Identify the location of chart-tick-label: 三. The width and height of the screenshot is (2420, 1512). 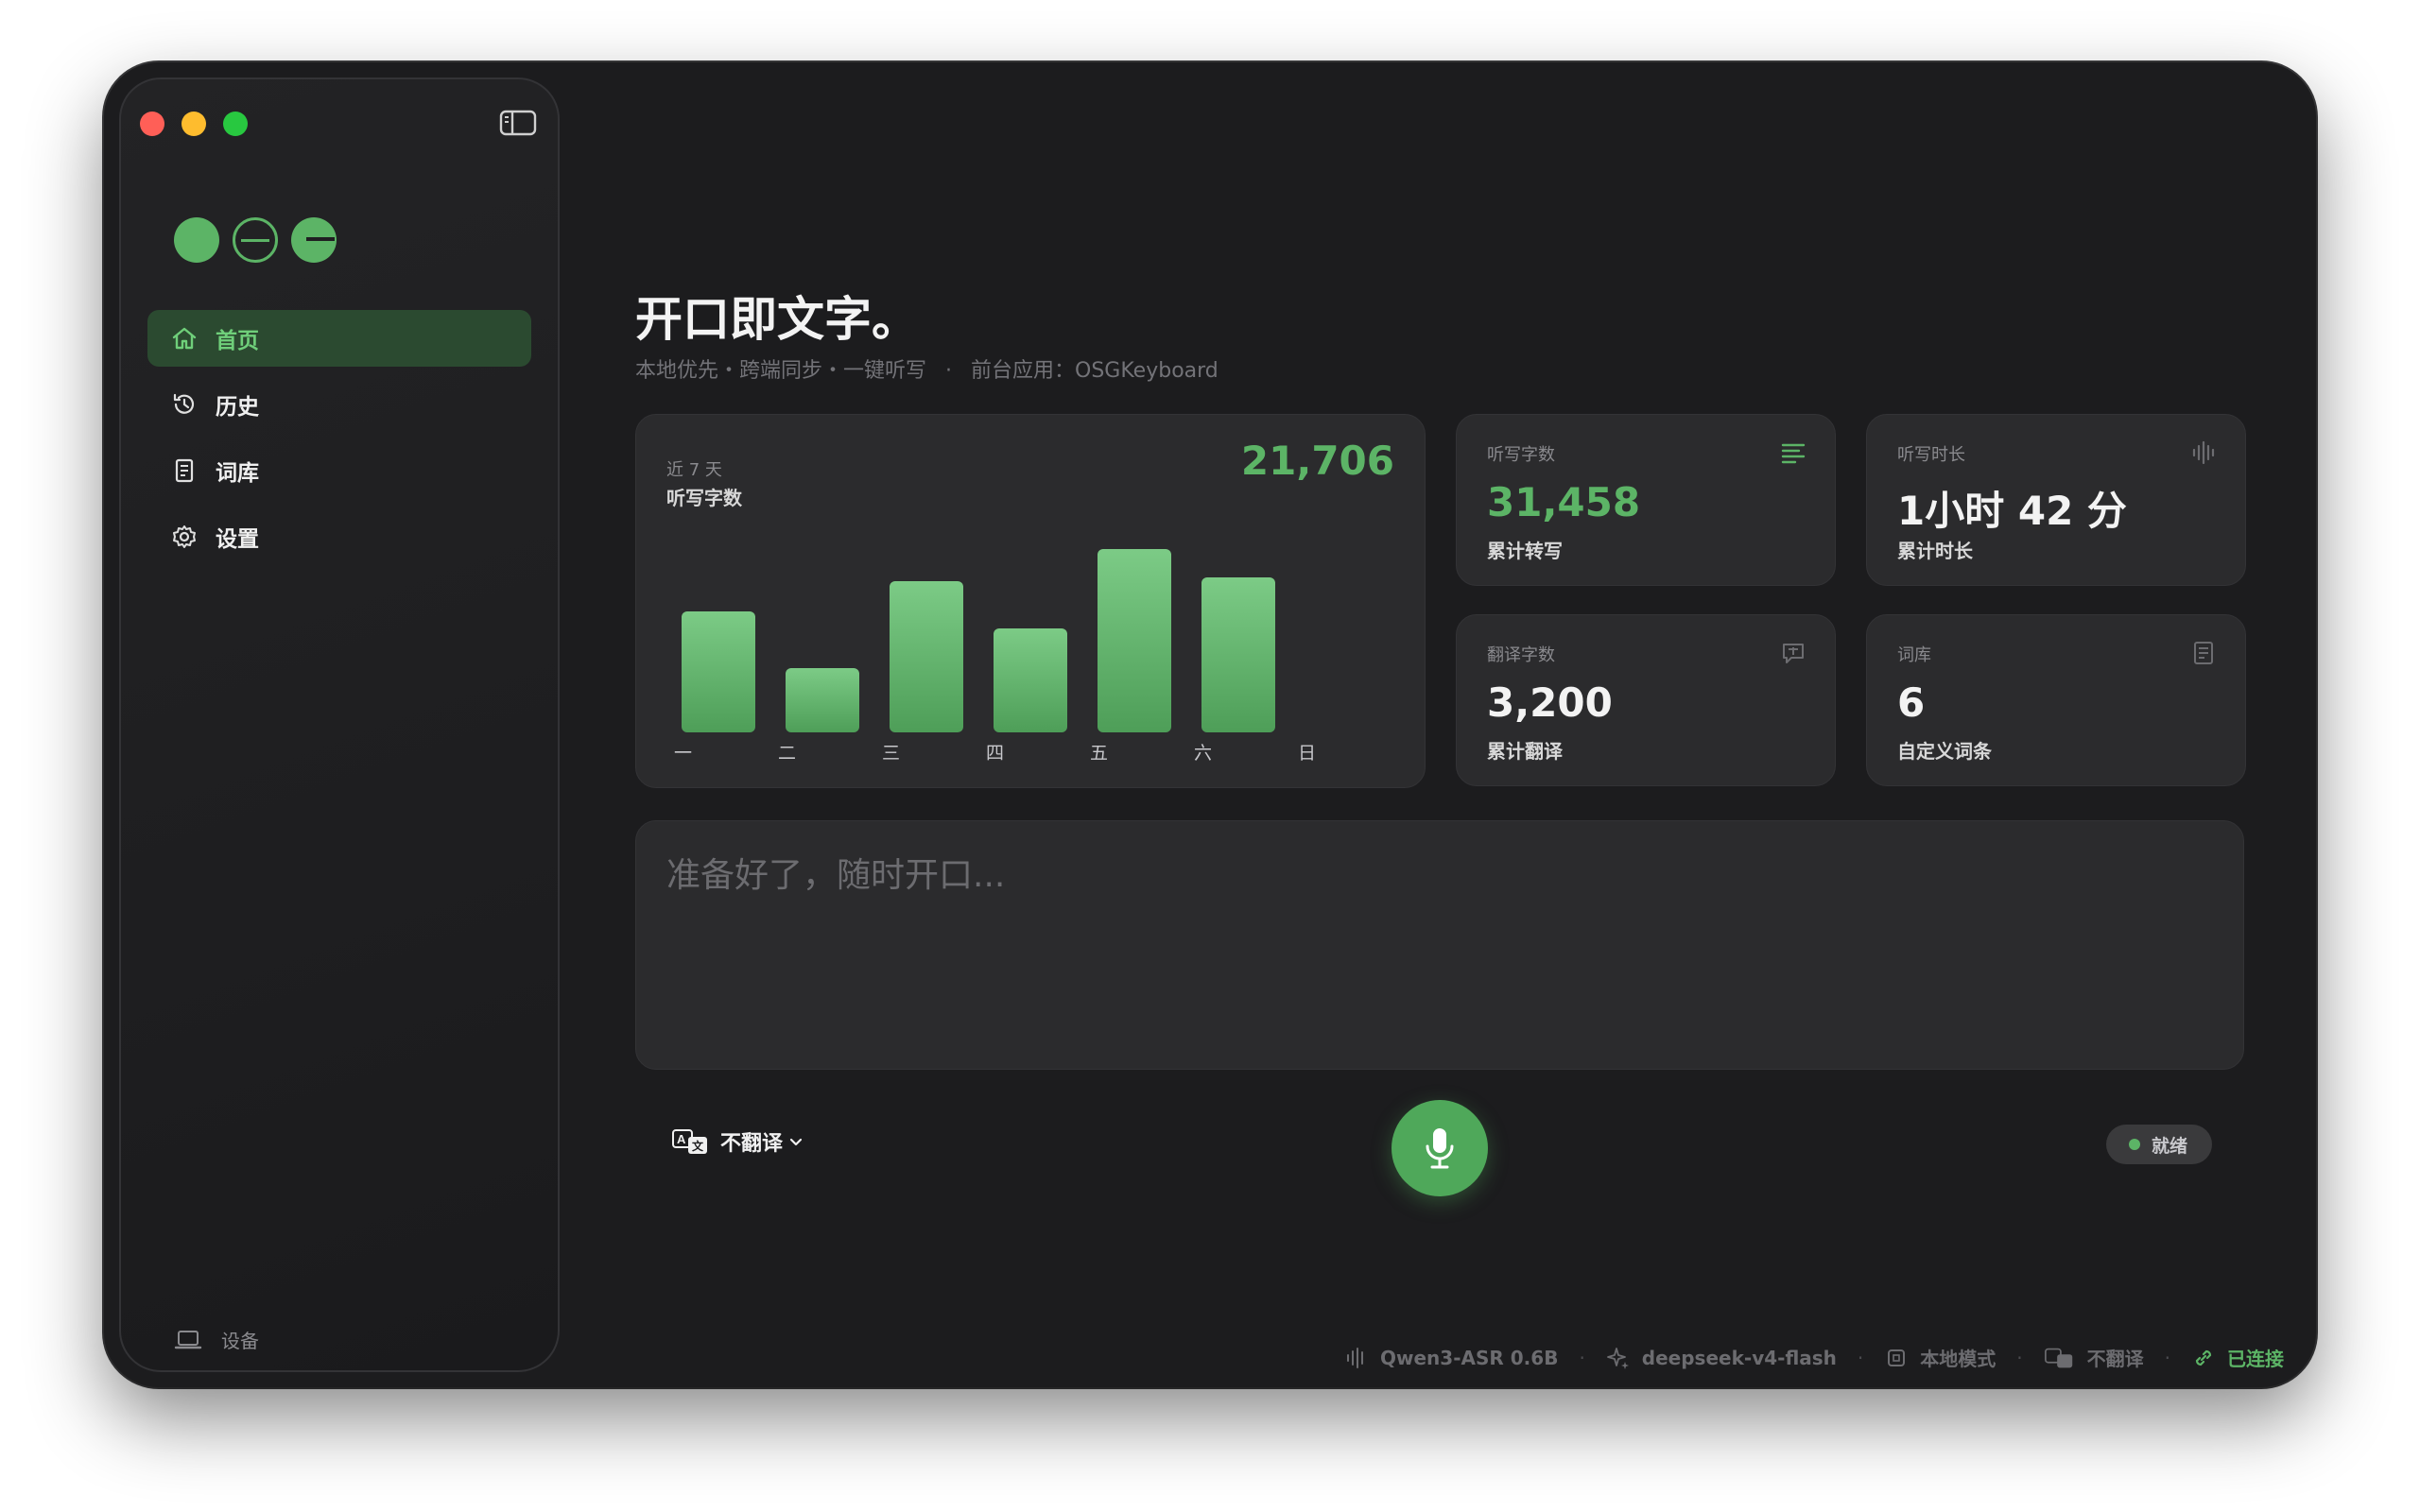
(891, 753).